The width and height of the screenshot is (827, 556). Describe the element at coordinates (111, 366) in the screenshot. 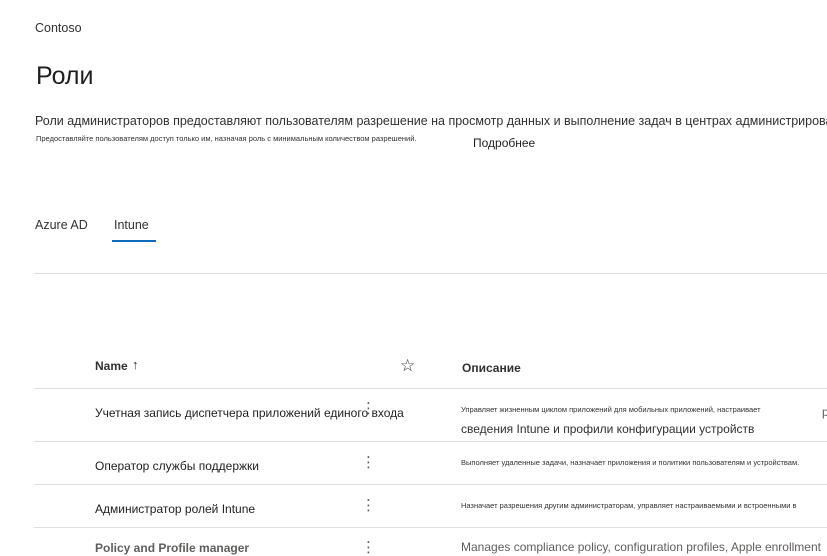

I see `column-header-name: Name` at that location.